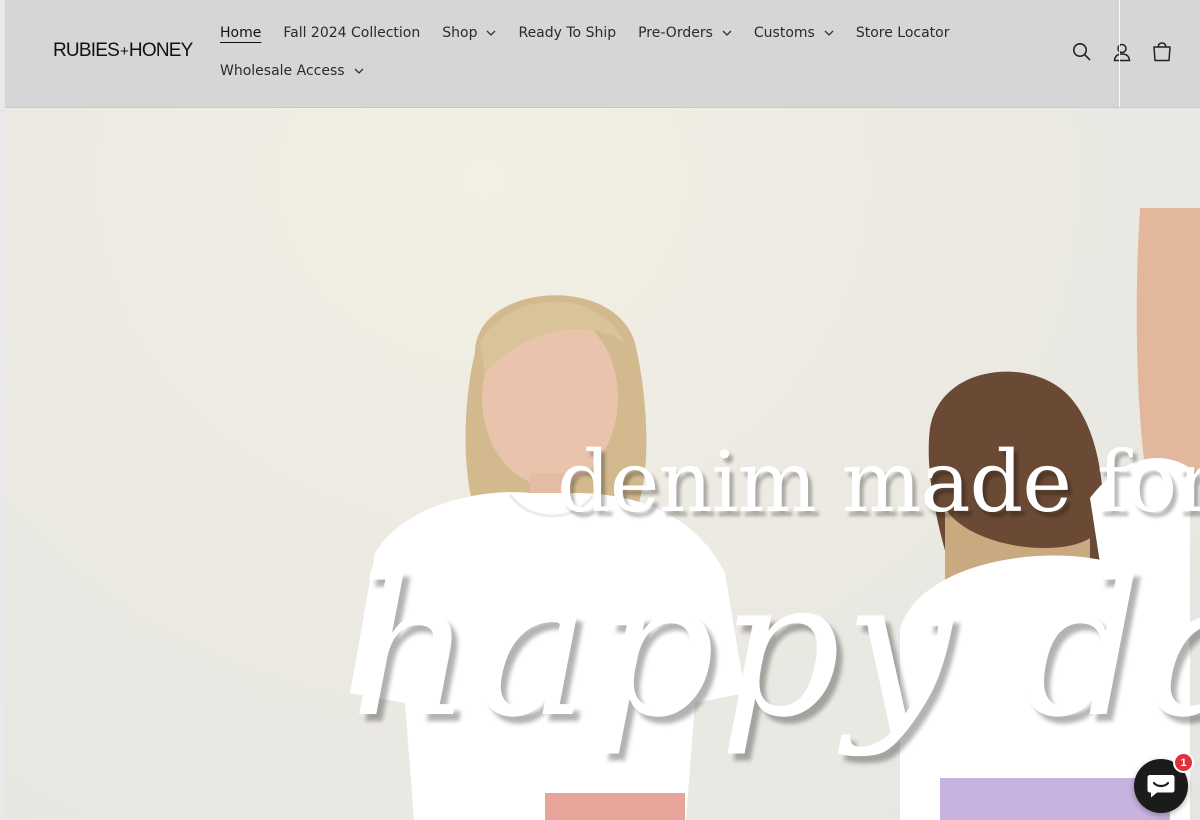 The image size is (1200, 820). I want to click on nav-item-customs: Customs, so click(794, 33).